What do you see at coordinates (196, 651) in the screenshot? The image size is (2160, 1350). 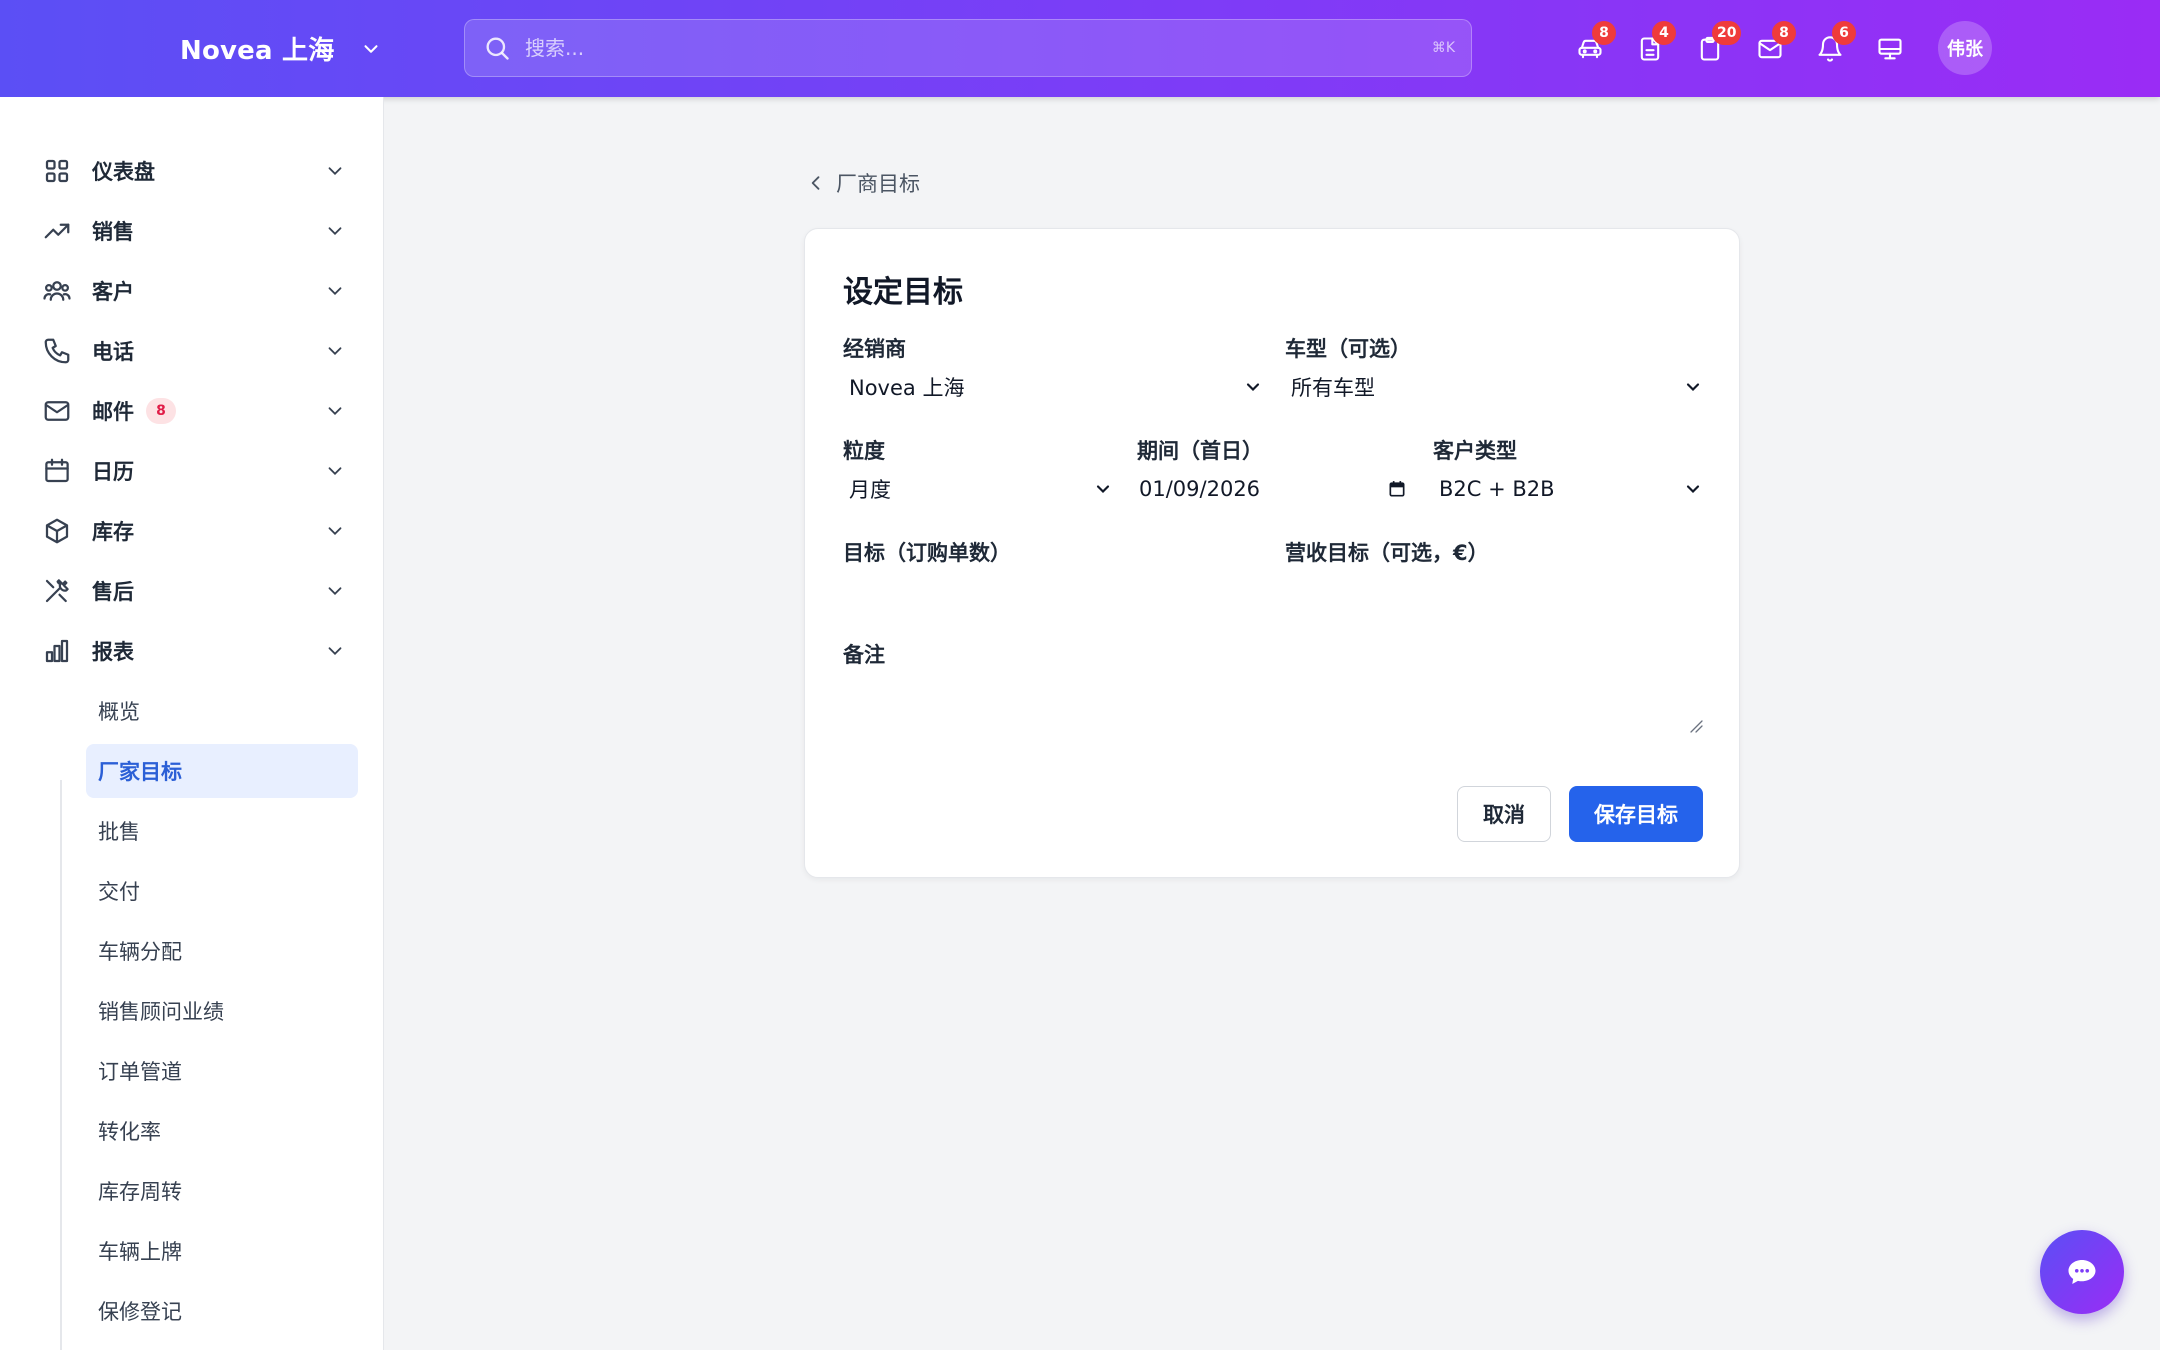 I see `sidebar-item-reports: 报表` at bounding box center [196, 651].